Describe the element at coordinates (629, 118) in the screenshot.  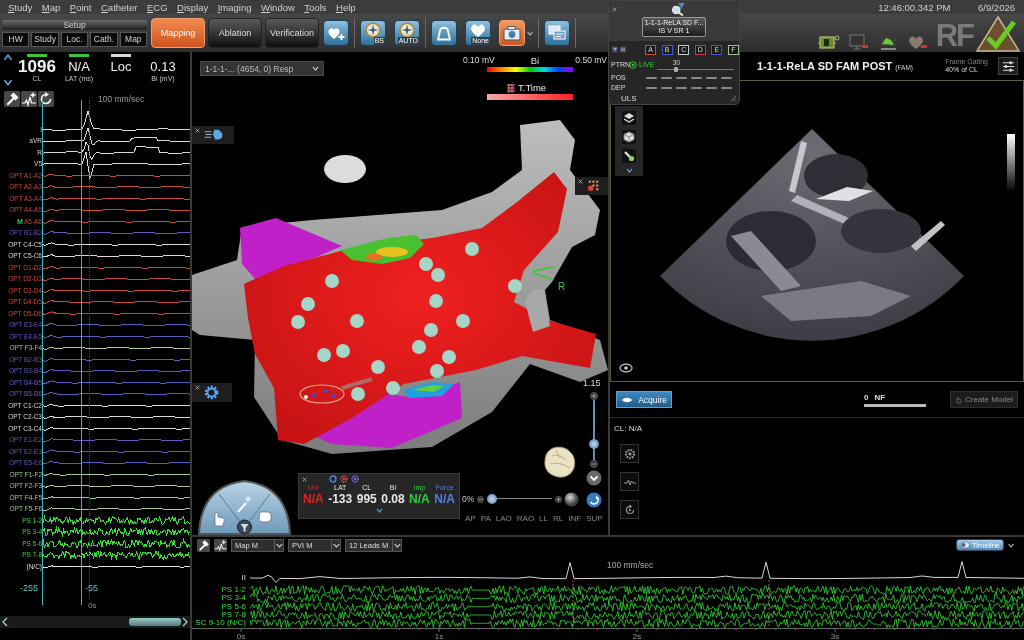
I see `layers-icon` at that location.